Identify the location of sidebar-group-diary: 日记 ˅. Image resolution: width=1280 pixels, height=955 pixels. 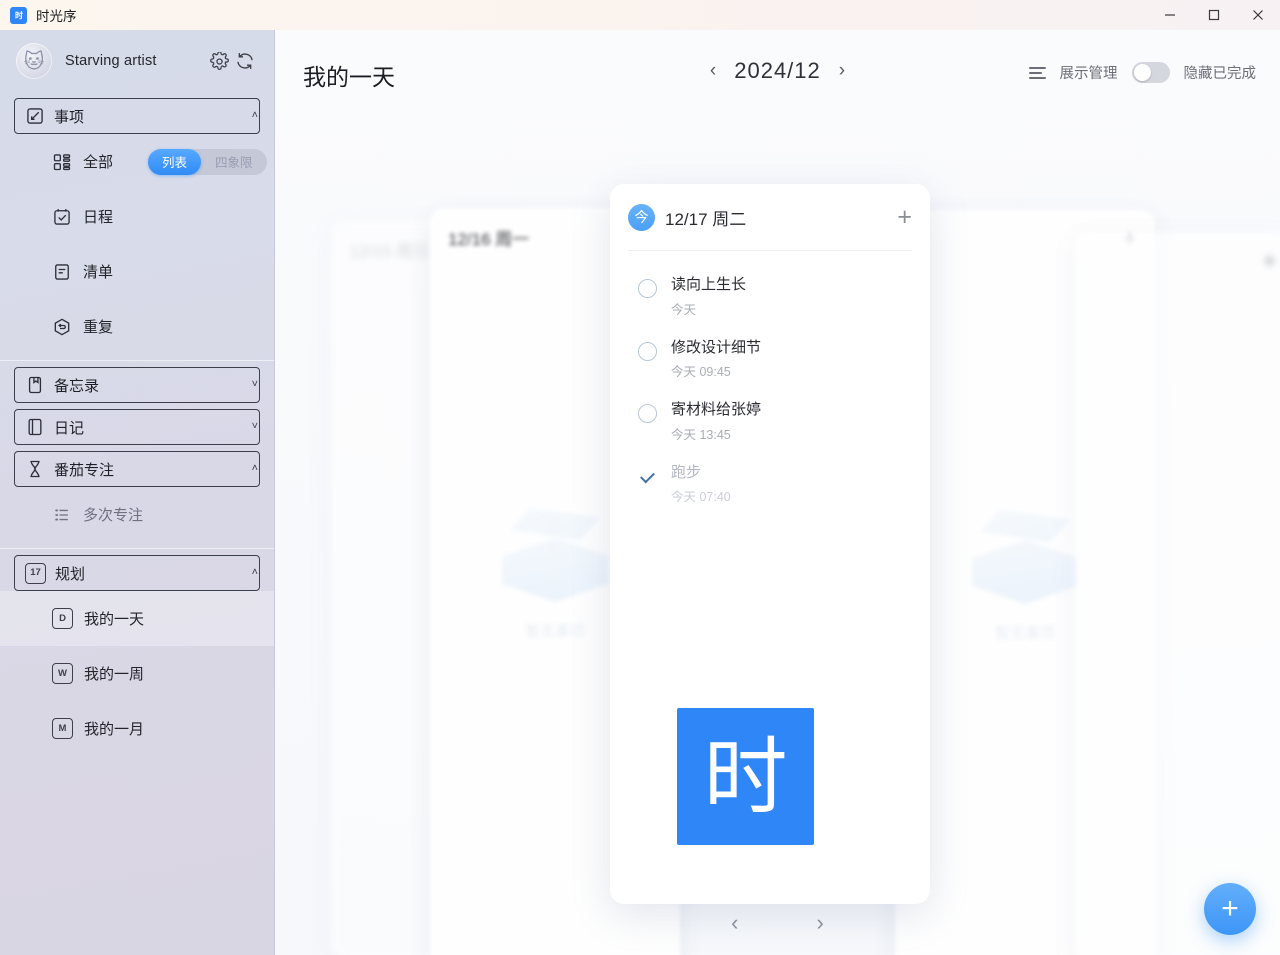
(137, 427).